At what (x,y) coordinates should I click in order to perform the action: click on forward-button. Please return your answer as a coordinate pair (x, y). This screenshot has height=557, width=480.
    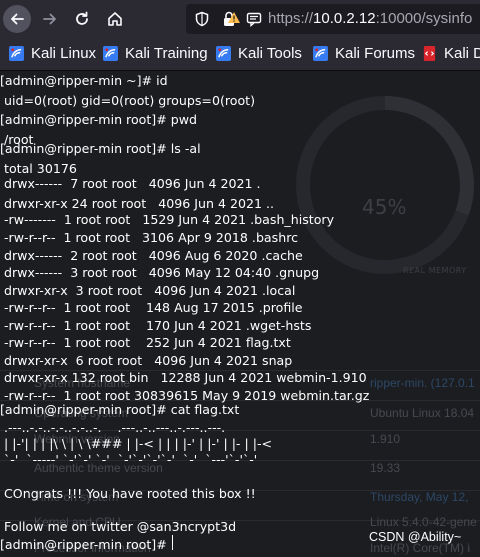
    Looking at the image, I should click on (50, 19).